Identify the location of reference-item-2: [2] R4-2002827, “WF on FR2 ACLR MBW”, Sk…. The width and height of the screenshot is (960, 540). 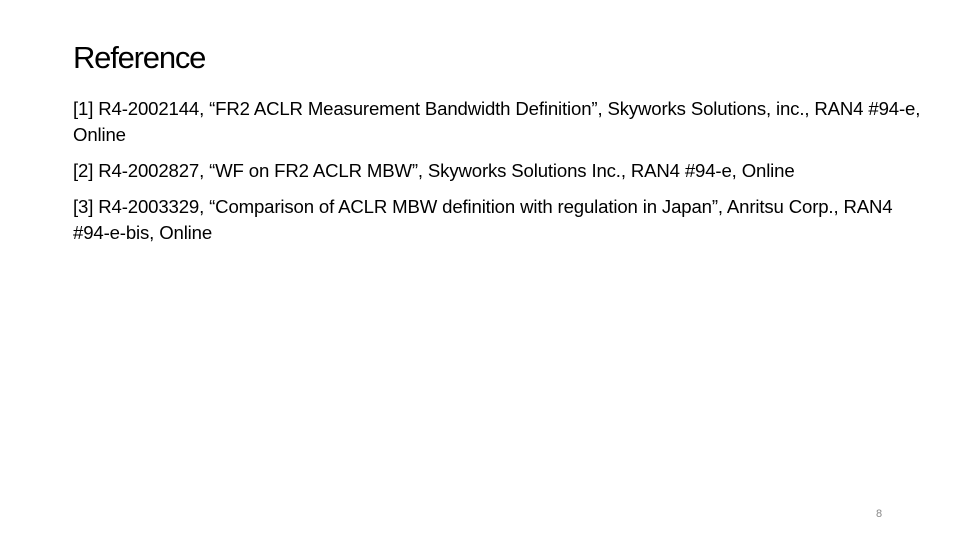
(434, 170).